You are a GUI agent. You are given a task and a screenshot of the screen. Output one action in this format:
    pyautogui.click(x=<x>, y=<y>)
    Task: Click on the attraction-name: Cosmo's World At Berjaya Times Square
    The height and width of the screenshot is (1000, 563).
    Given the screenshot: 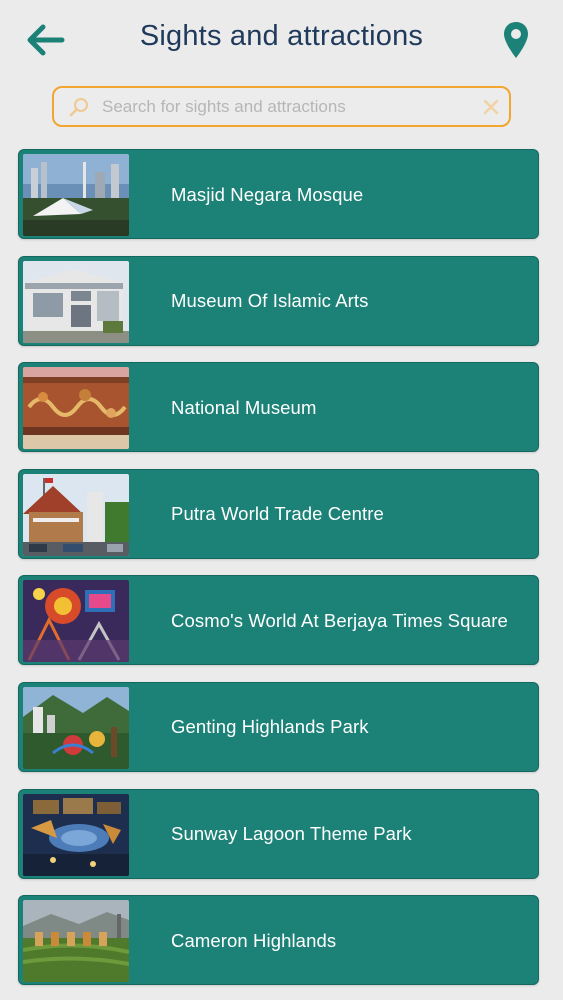 What is the action you would take?
    pyautogui.click(x=339, y=620)
    